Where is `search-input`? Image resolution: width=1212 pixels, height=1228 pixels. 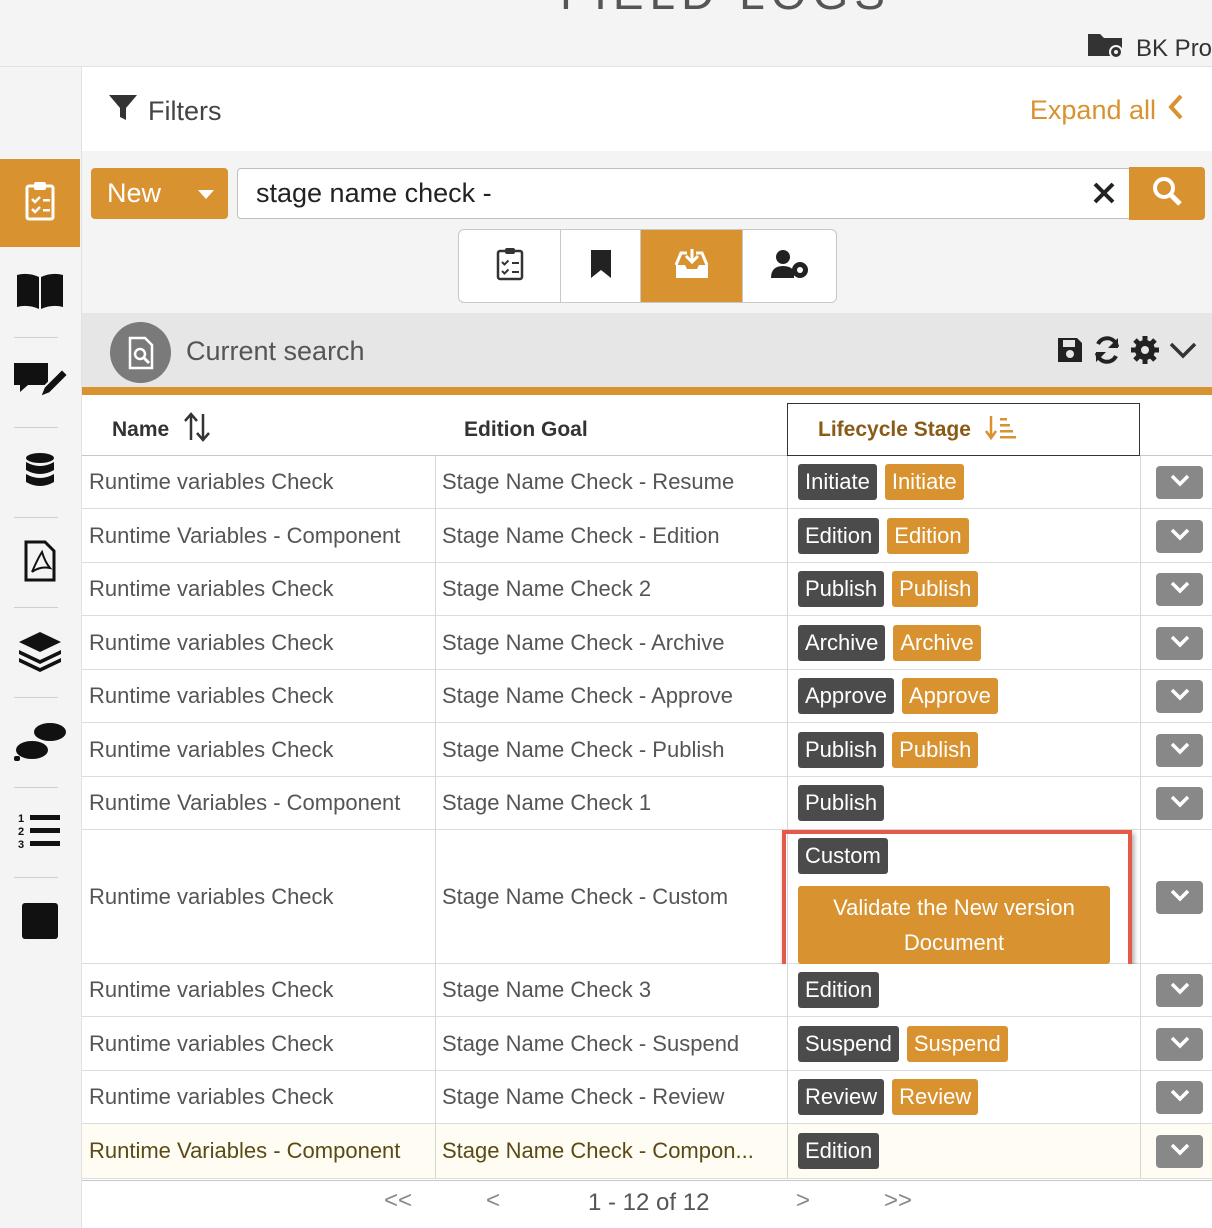 search-input is located at coordinates (648, 193).